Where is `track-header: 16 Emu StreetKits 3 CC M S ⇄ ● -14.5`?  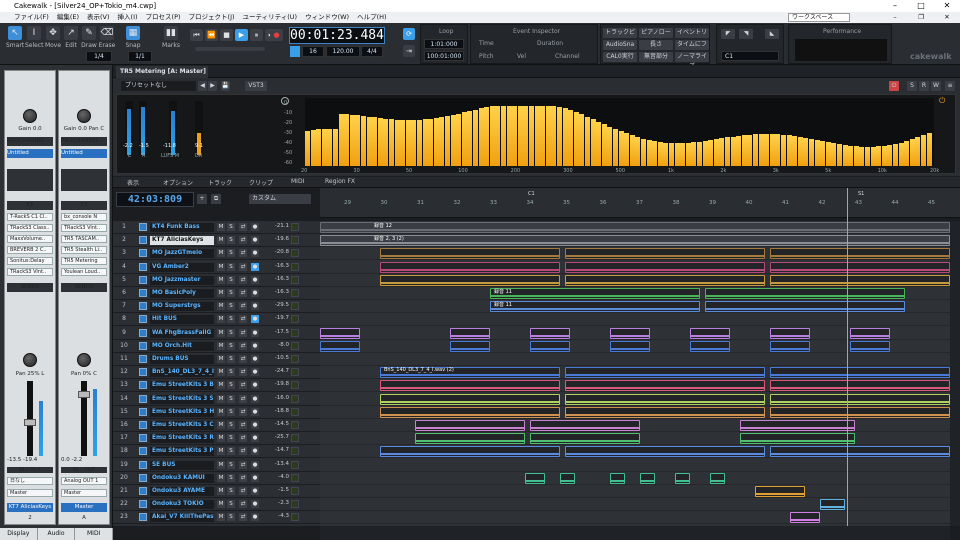 track-header: 16 Emu StreetKits 3 CC M S ⇄ ● -14.5 is located at coordinates (216, 425).